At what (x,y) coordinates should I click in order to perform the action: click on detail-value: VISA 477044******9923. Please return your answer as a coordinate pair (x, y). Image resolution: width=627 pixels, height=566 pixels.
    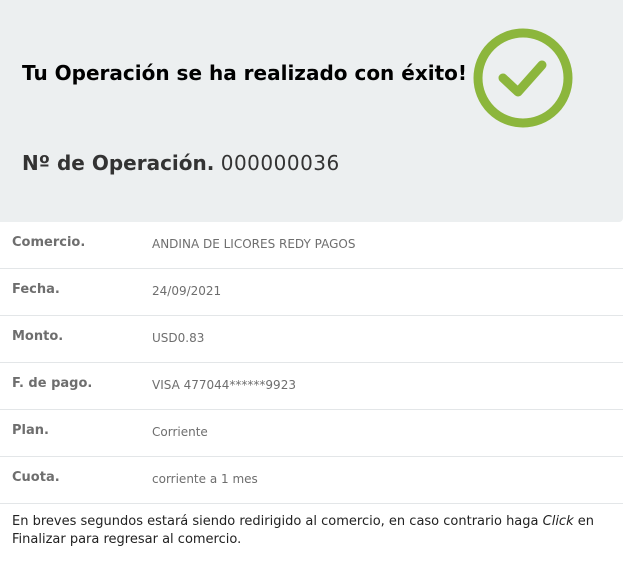
    Looking at the image, I should click on (224, 385).